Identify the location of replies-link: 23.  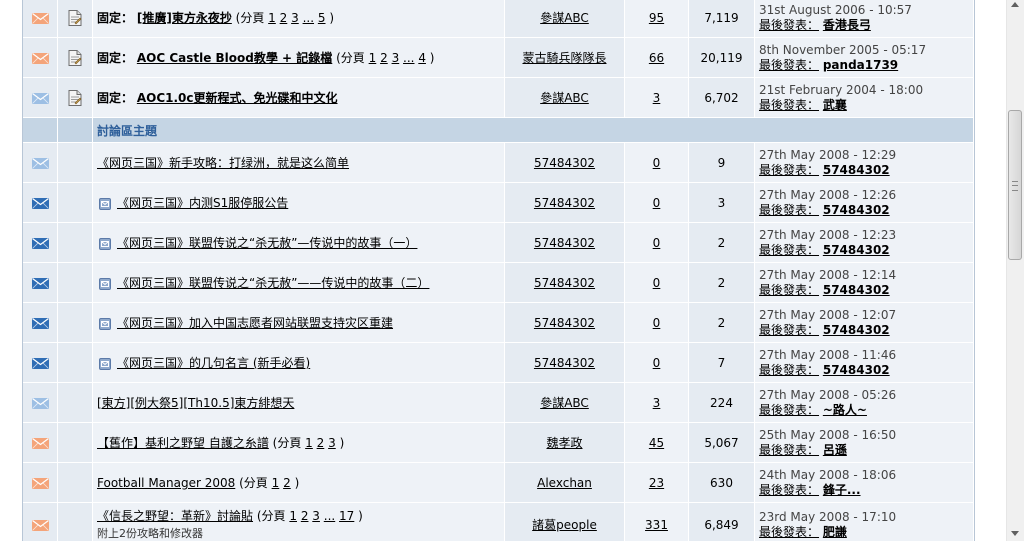
(656, 483).